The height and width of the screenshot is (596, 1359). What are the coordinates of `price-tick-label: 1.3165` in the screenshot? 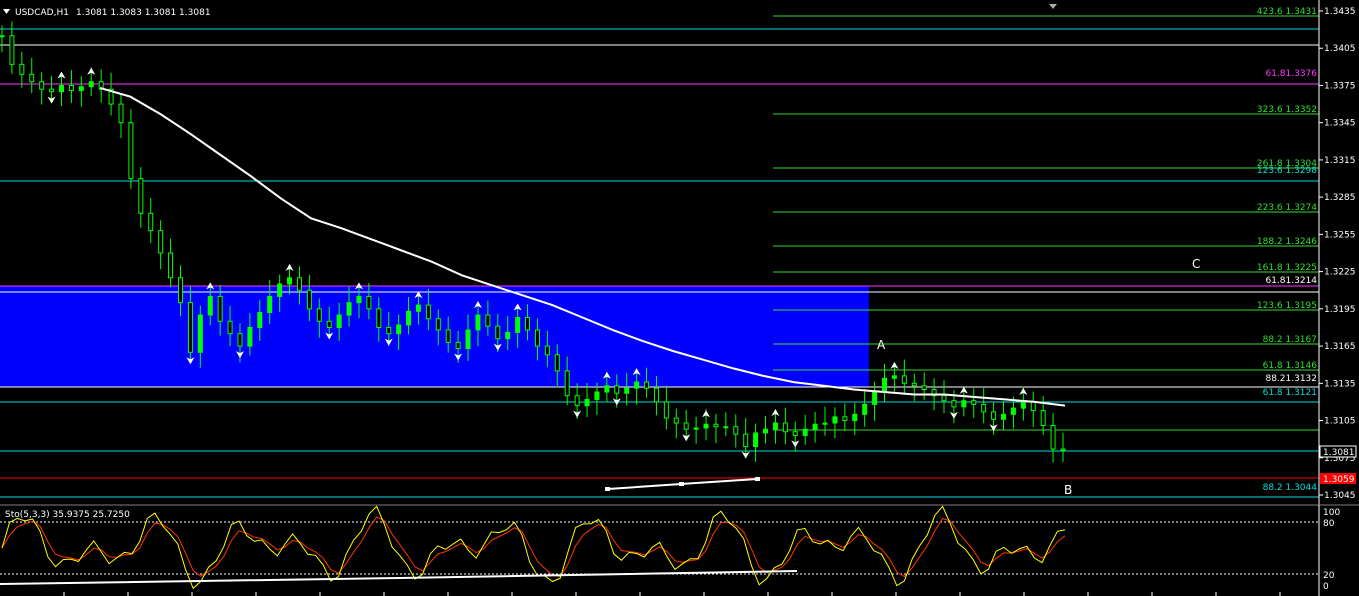 It's located at (1340, 347).